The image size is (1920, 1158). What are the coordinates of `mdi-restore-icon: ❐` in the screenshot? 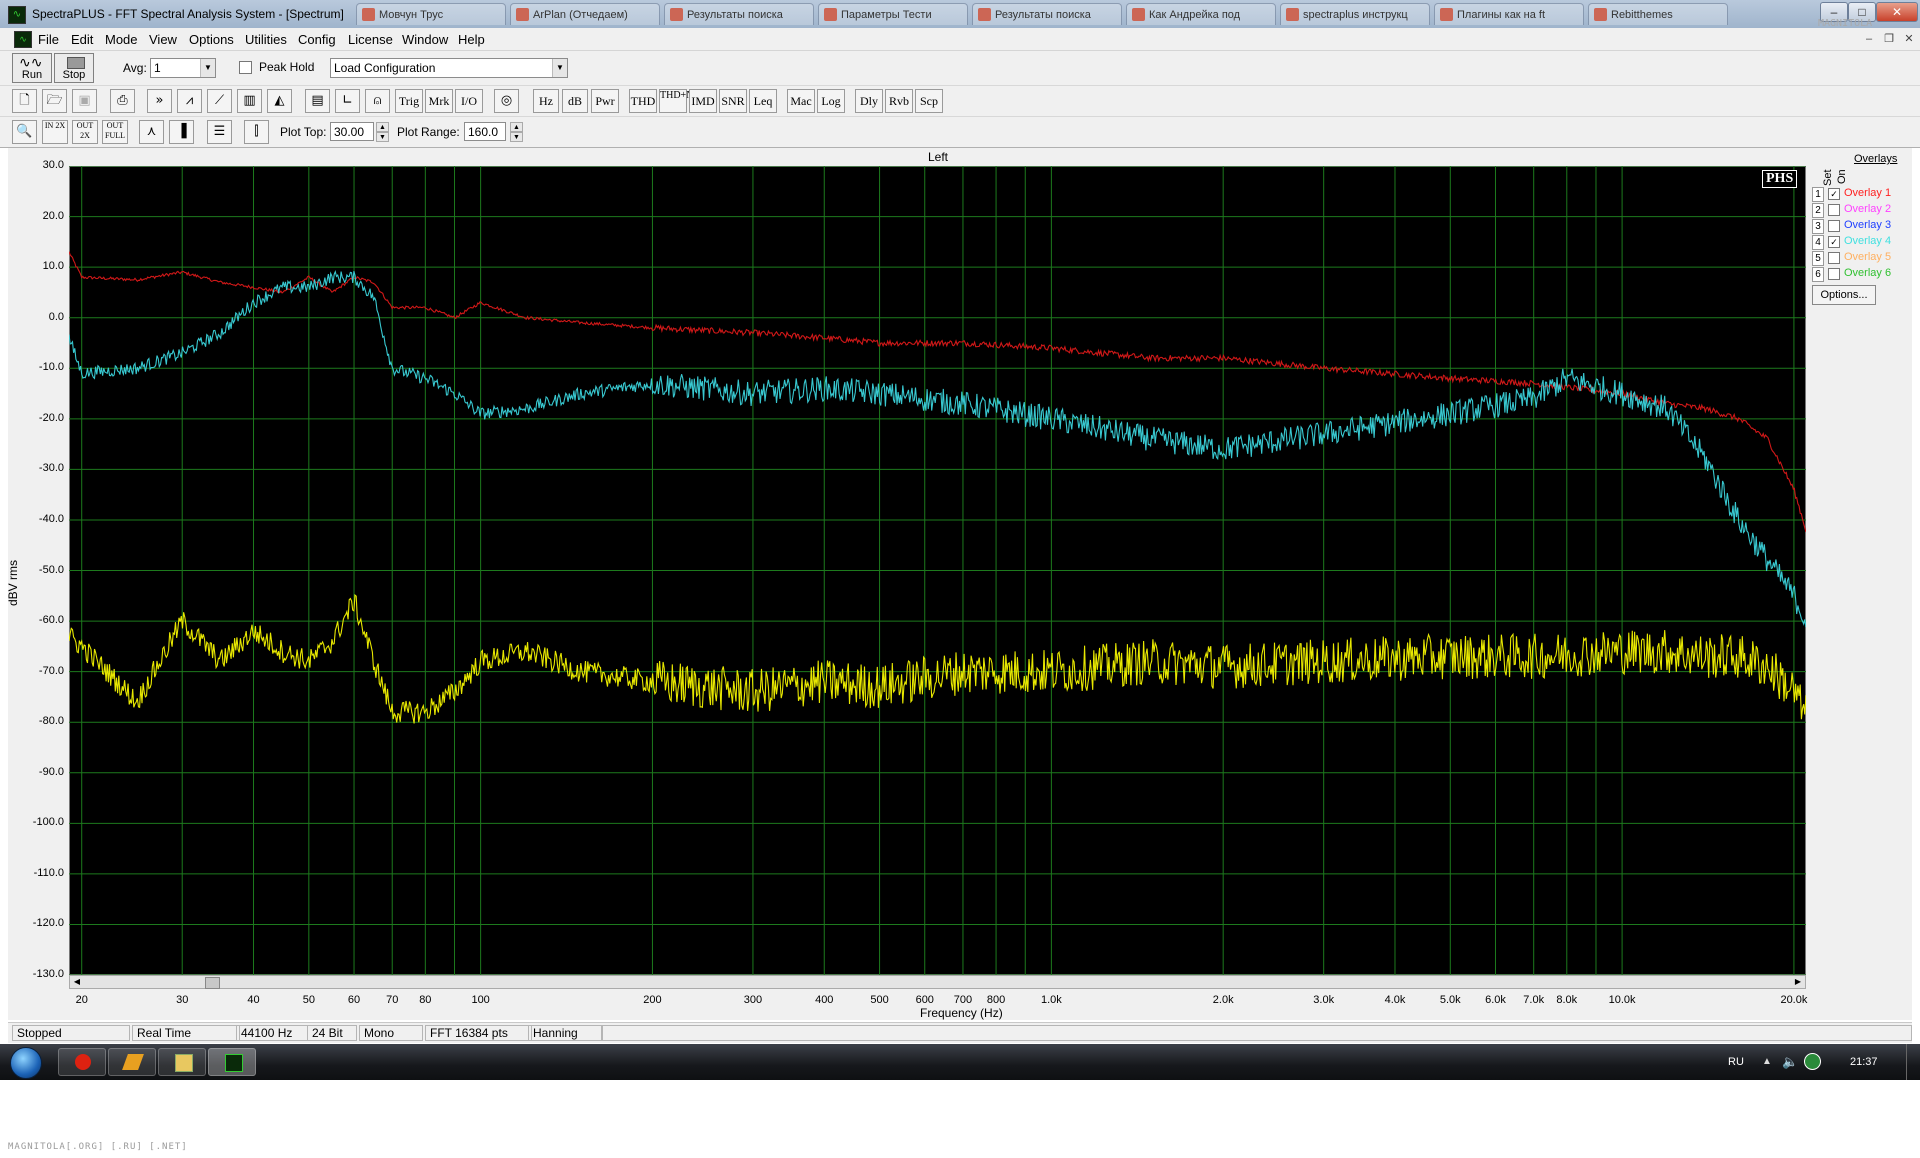 It's located at (1889, 39).